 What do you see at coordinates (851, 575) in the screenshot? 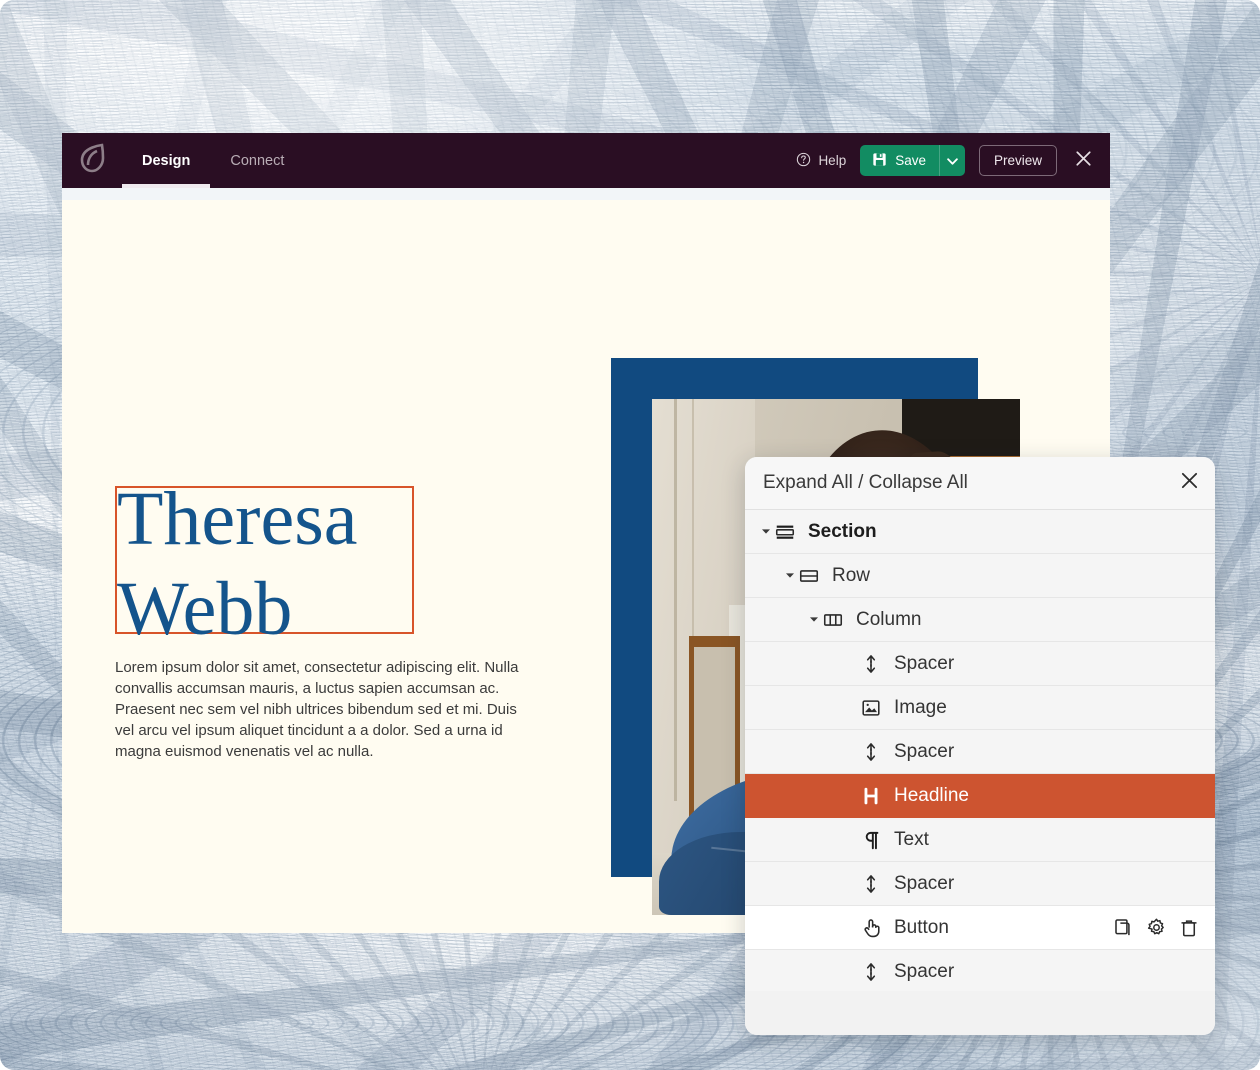
I see `layer-label: Row` at bounding box center [851, 575].